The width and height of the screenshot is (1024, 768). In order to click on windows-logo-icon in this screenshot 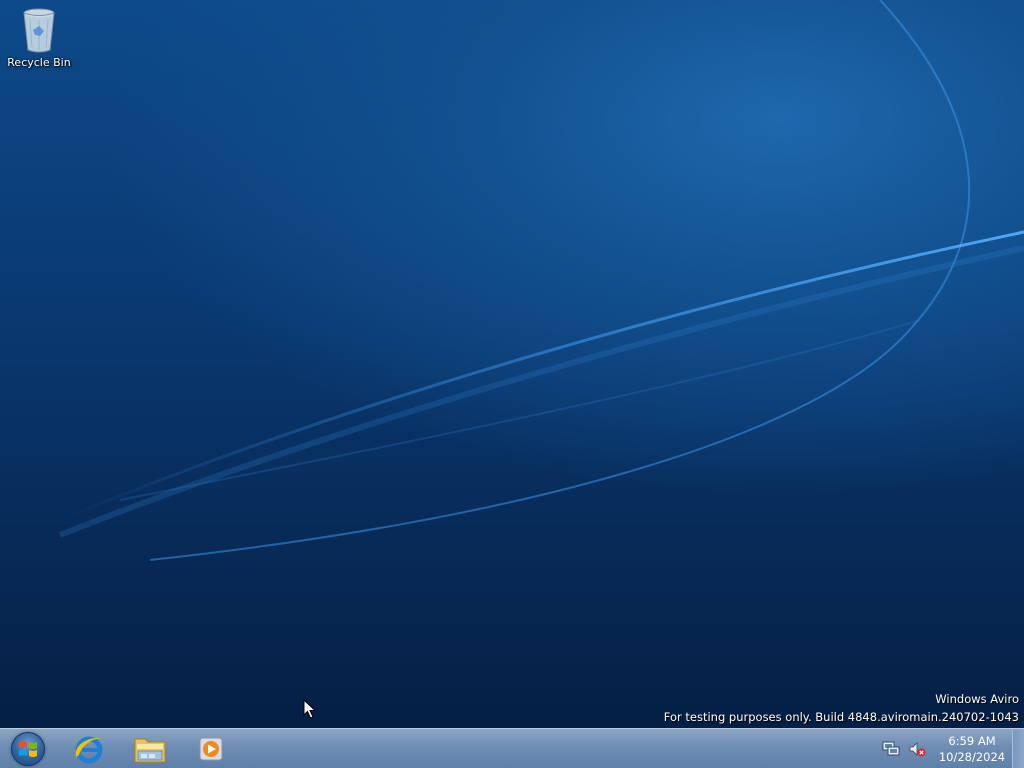, I will do `click(28, 749)`.